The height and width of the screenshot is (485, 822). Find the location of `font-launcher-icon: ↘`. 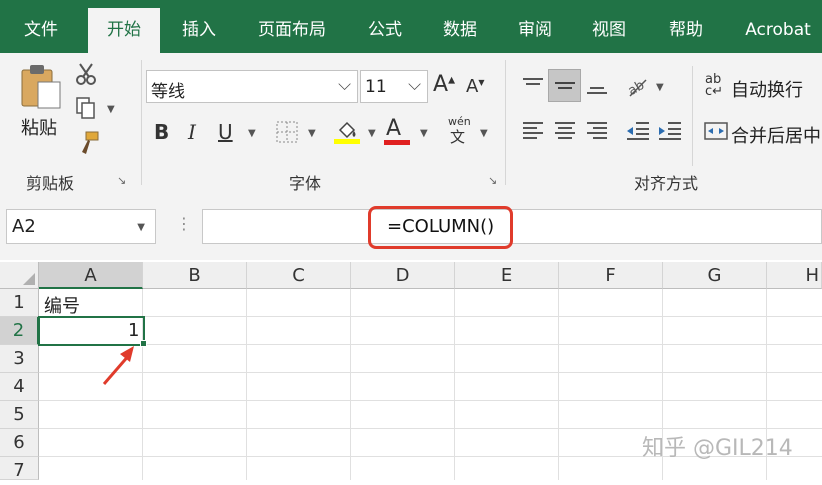

font-launcher-icon: ↘ is located at coordinates (492, 180).